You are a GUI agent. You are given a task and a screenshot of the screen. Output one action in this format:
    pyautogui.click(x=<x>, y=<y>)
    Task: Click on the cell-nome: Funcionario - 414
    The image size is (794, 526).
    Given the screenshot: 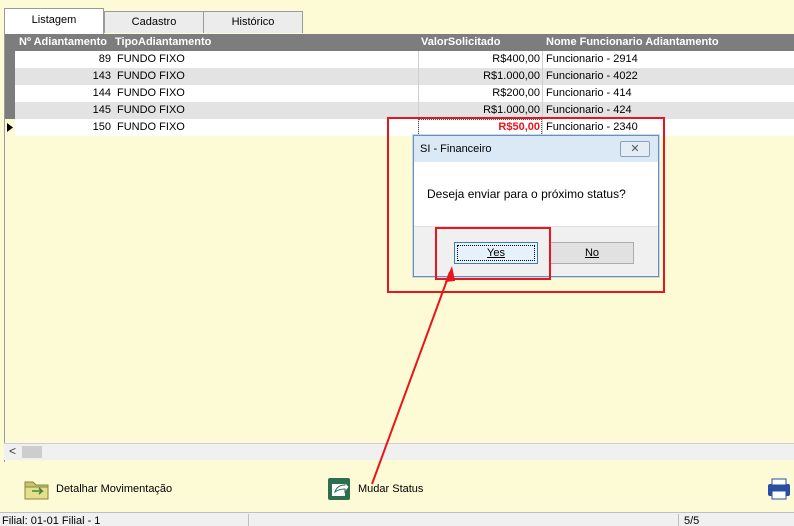 What is the action you would take?
    pyautogui.click(x=589, y=93)
    